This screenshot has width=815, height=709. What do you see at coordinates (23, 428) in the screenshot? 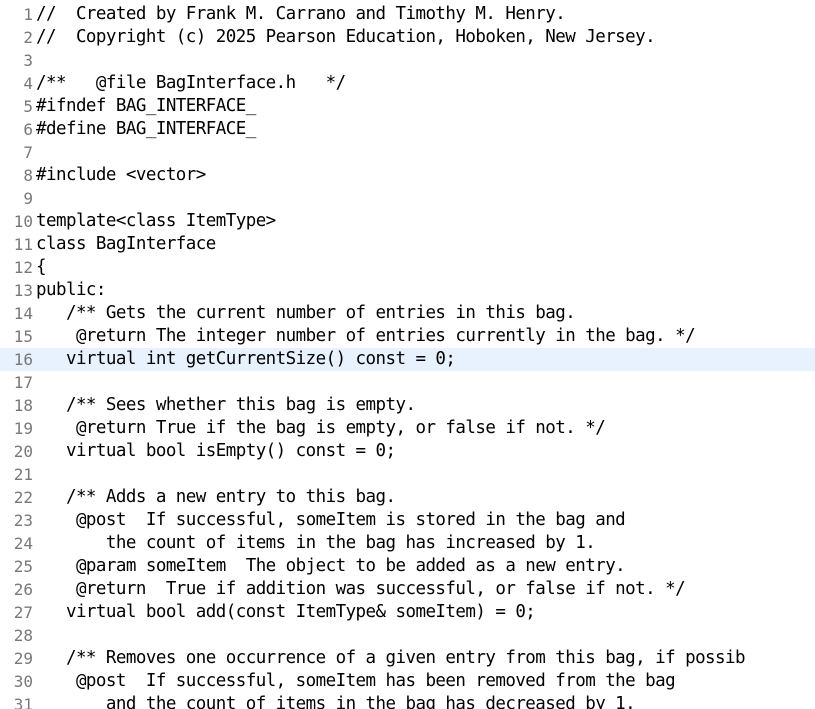
I see `line-number: 19` at bounding box center [23, 428].